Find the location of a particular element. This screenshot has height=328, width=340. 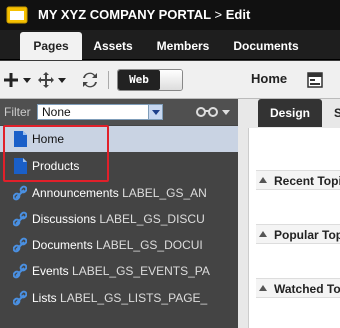

filter-select: None is located at coordinates (100, 112).